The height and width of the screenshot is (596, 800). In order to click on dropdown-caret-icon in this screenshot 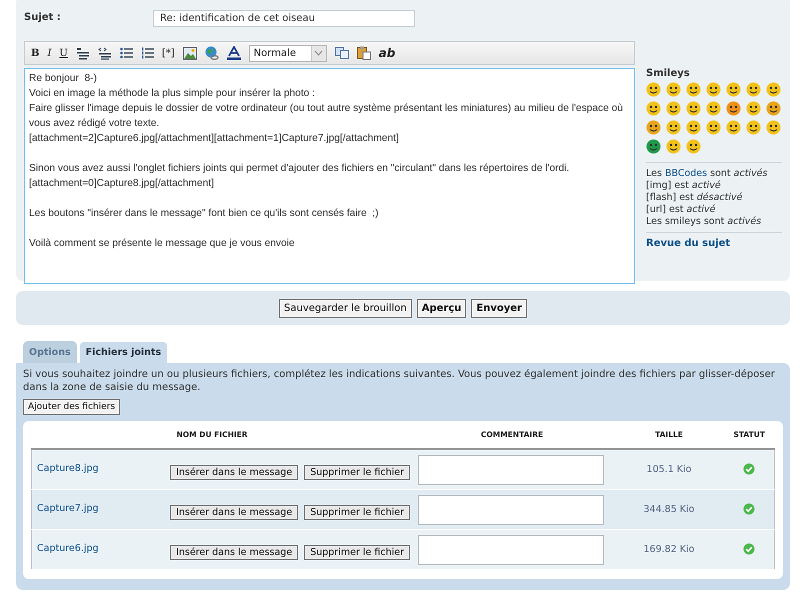, I will do `click(319, 53)`.